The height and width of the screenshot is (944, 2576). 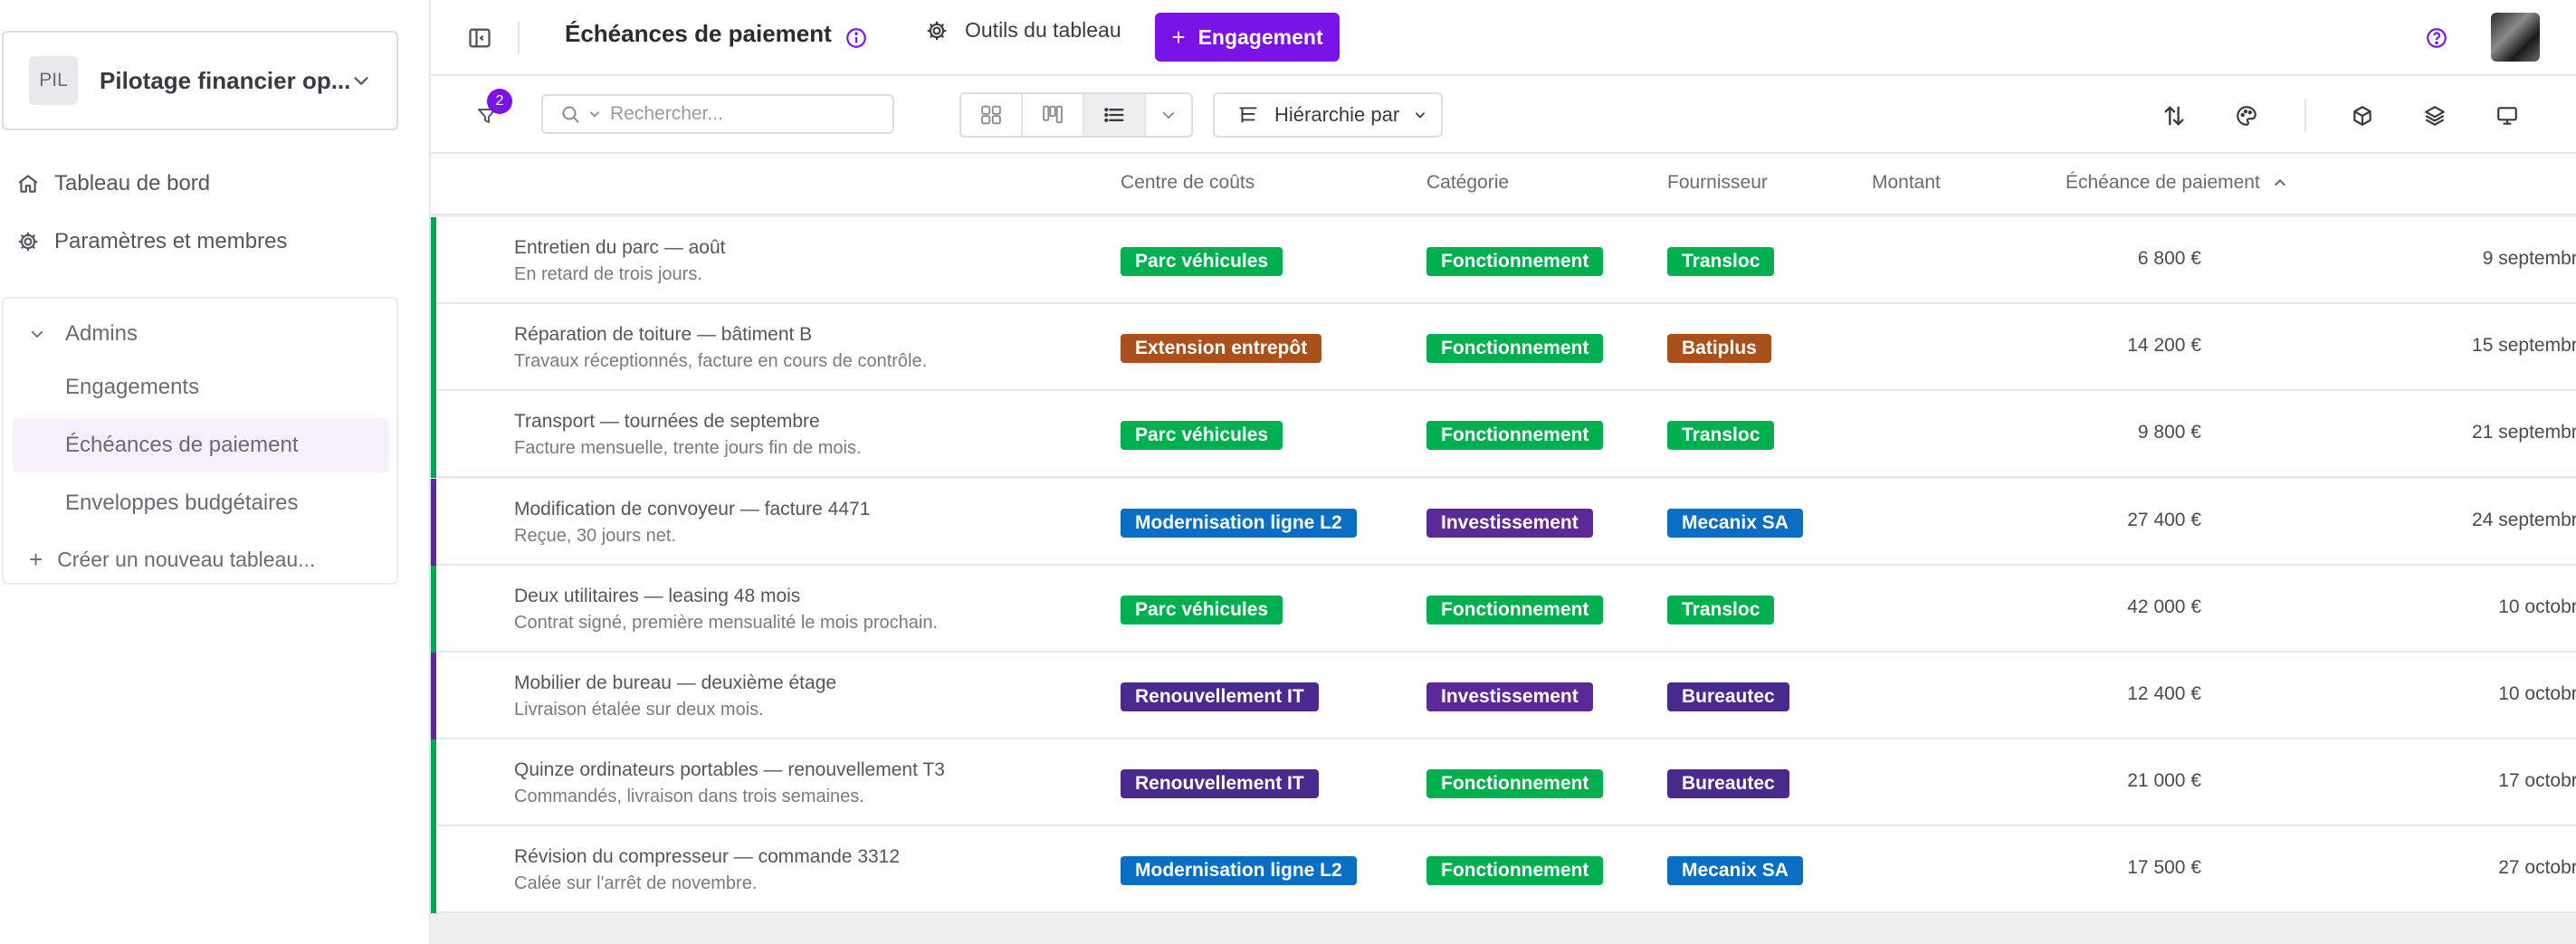 I want to click on board-tools-button: Outils du tableau, so click(x=1023, y=31).